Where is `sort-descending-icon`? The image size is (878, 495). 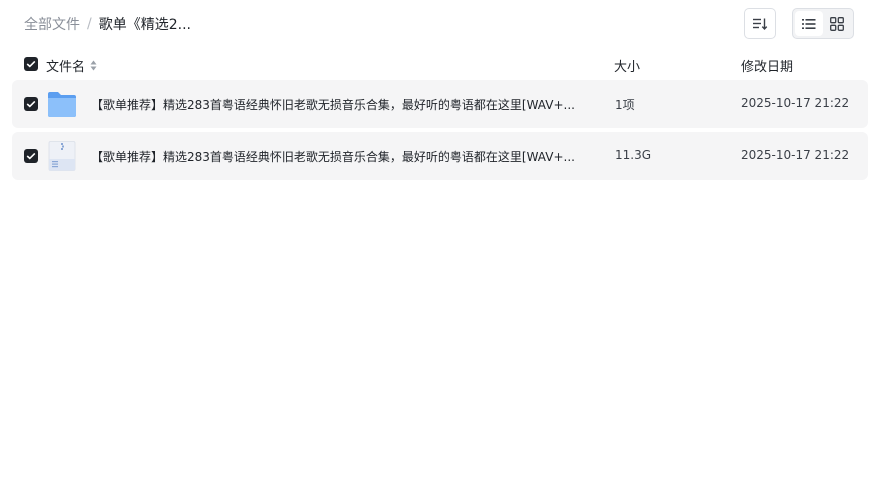
sort-descending-icon is located at coordinates (760, 24).